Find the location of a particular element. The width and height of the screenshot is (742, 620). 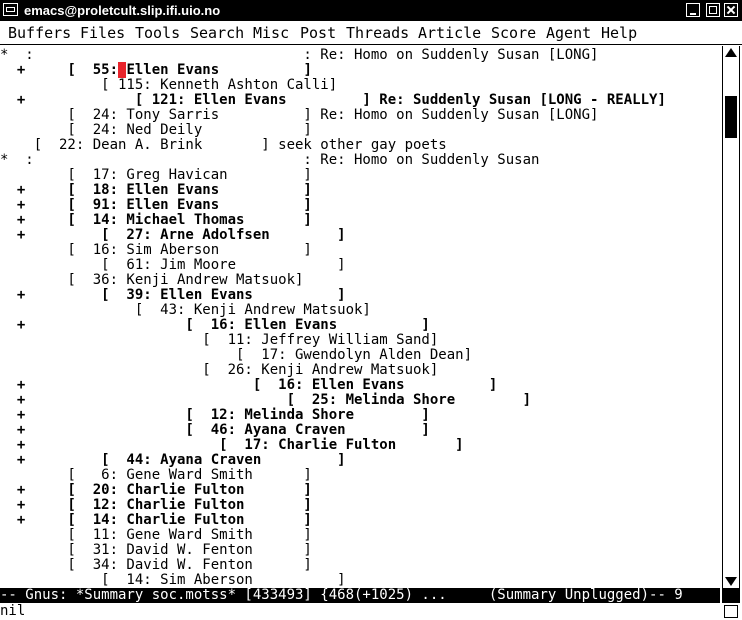

summary-line: [ 43: Kenji Andrew Matsuok] is located at coordinates (185, 310).